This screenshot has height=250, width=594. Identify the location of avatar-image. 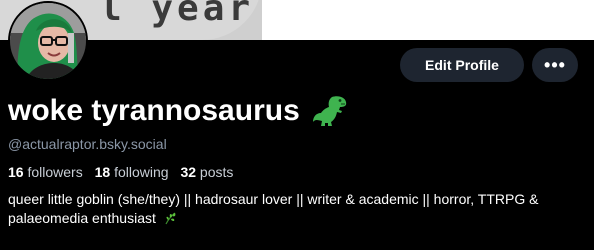
(48, 41).